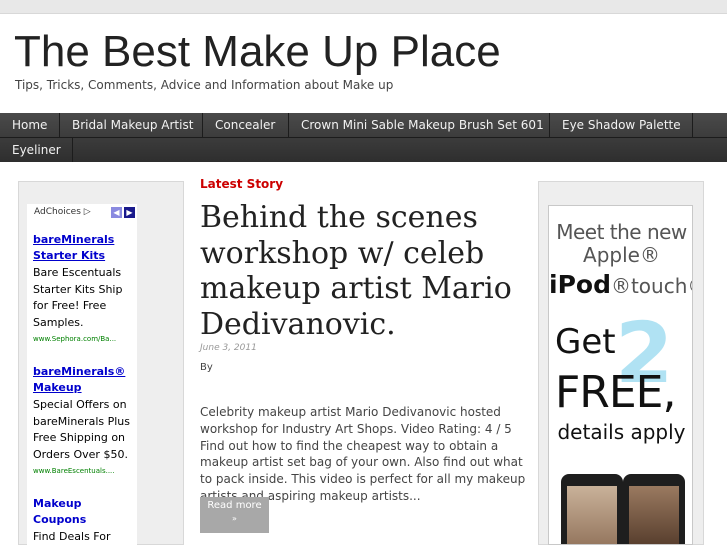 Image resolution: width=727 pixels, height=545 pixels. Describe the element at coordinates (242, 184) in the screenshot. I see `latest-story-heading: Latest Story` at that location.